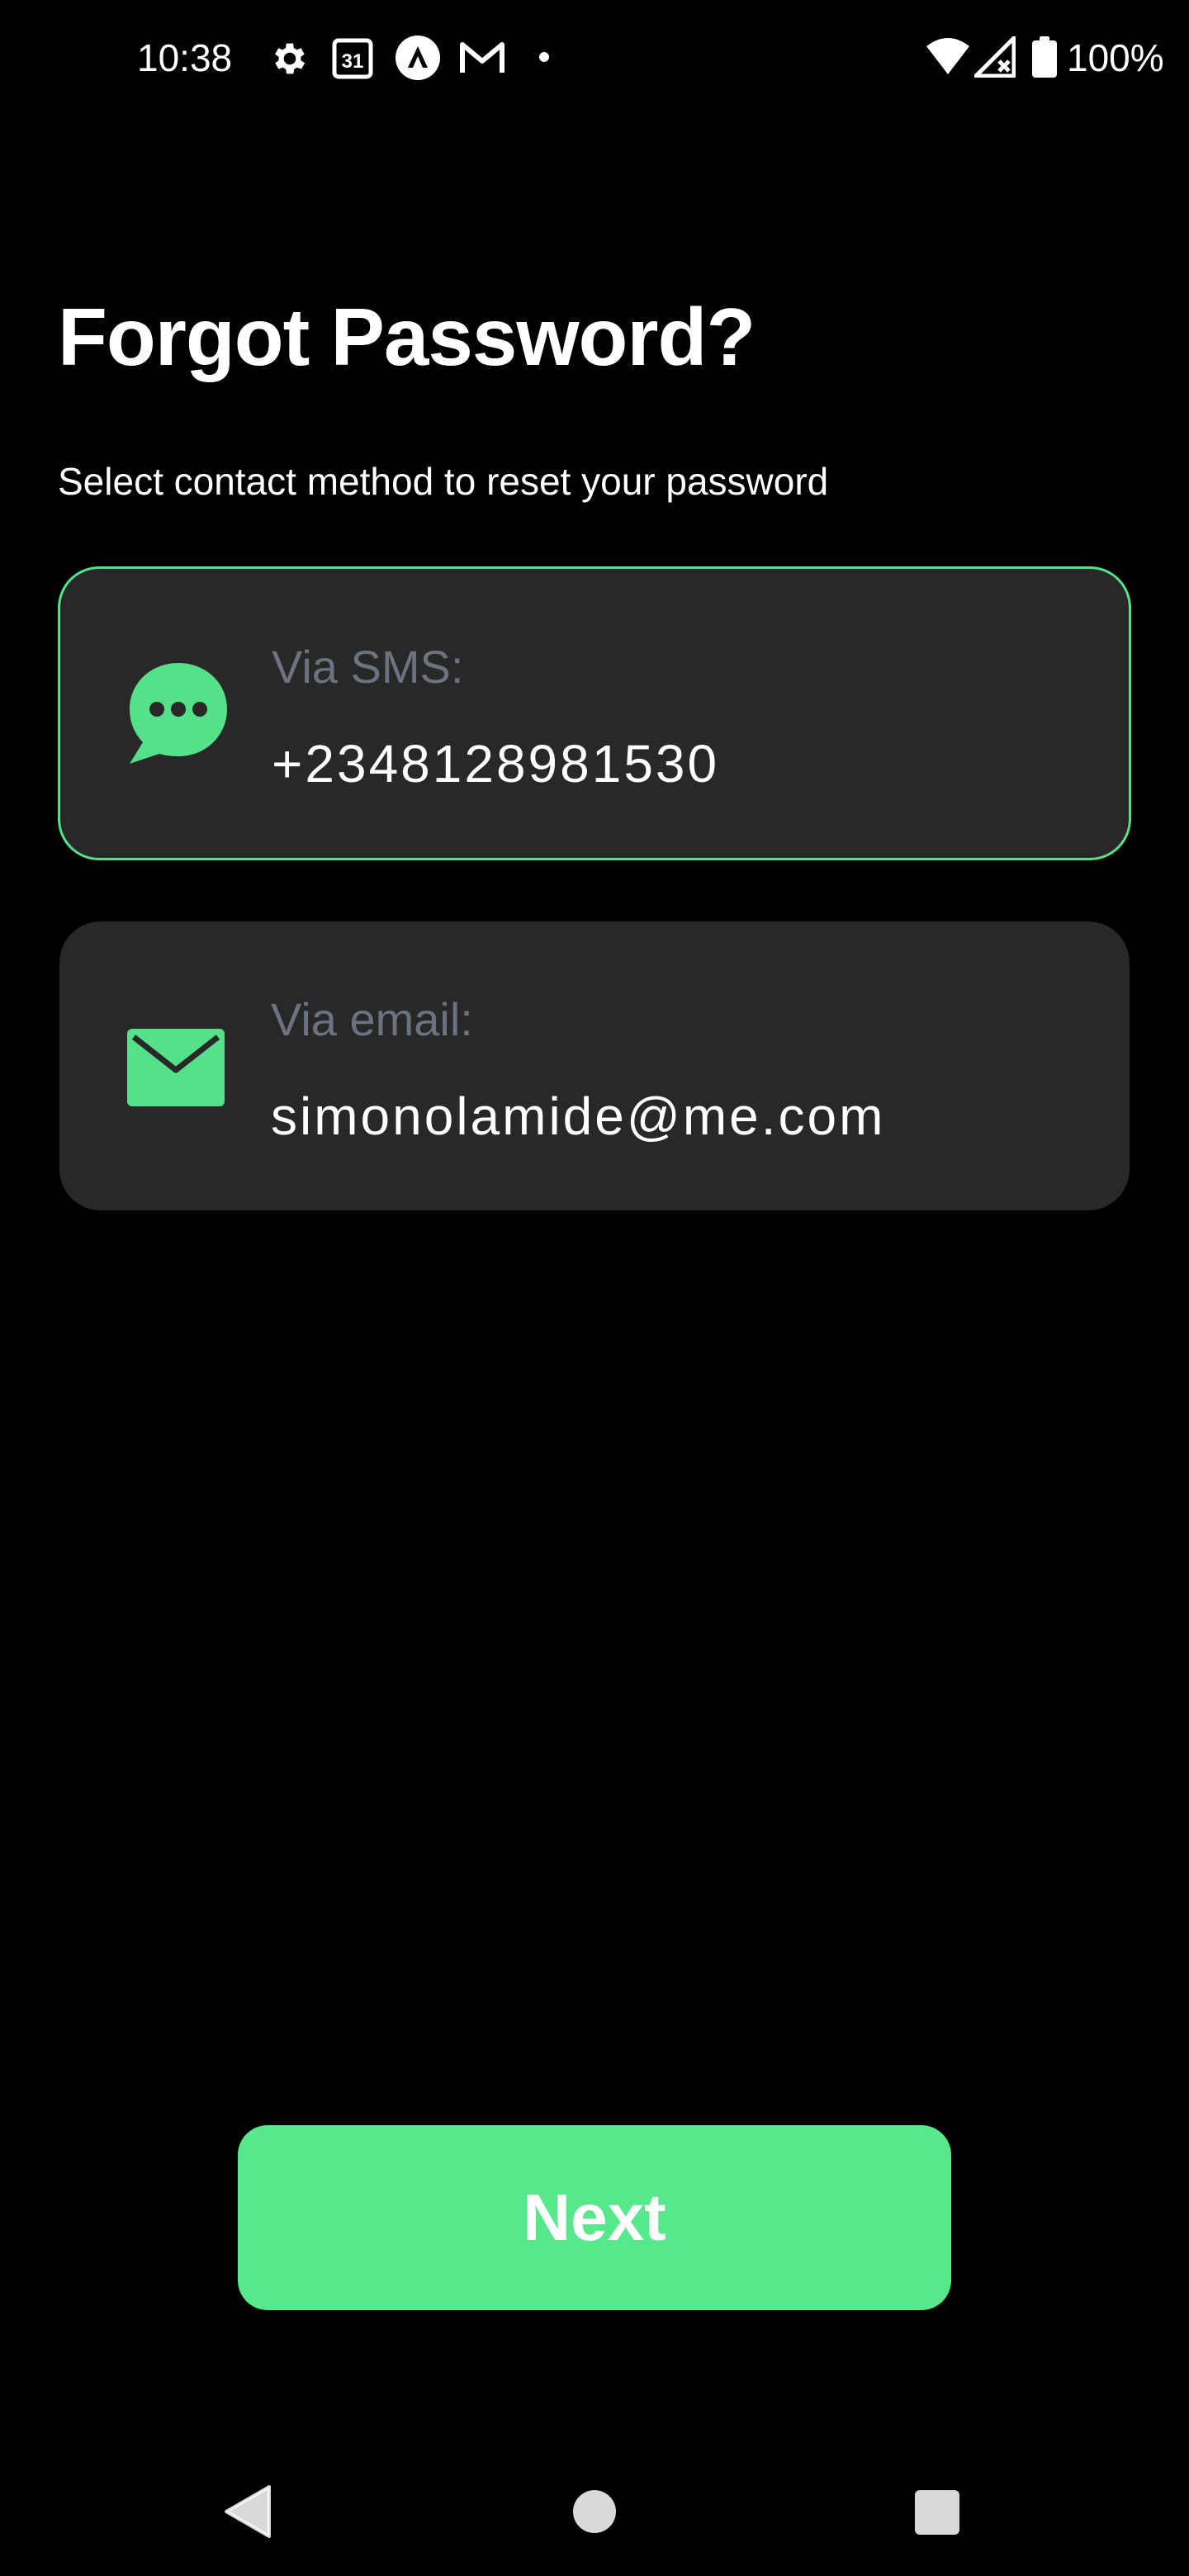 Image resolution: width=1189 pixels, height=2576 pixels. I want to click on sms-method-label: Via SMS:, so click(368, 667).